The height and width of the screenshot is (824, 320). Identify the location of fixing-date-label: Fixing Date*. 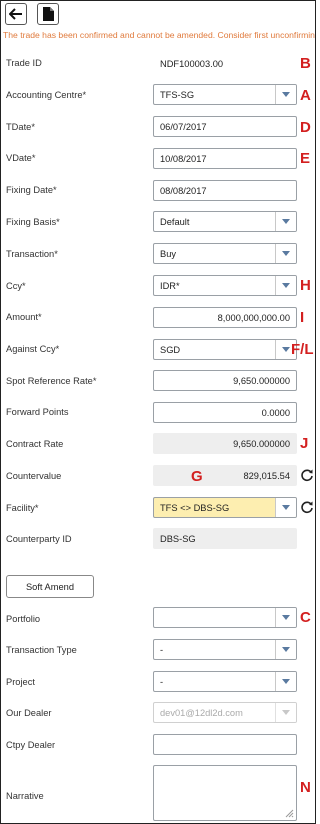
(31, 190).